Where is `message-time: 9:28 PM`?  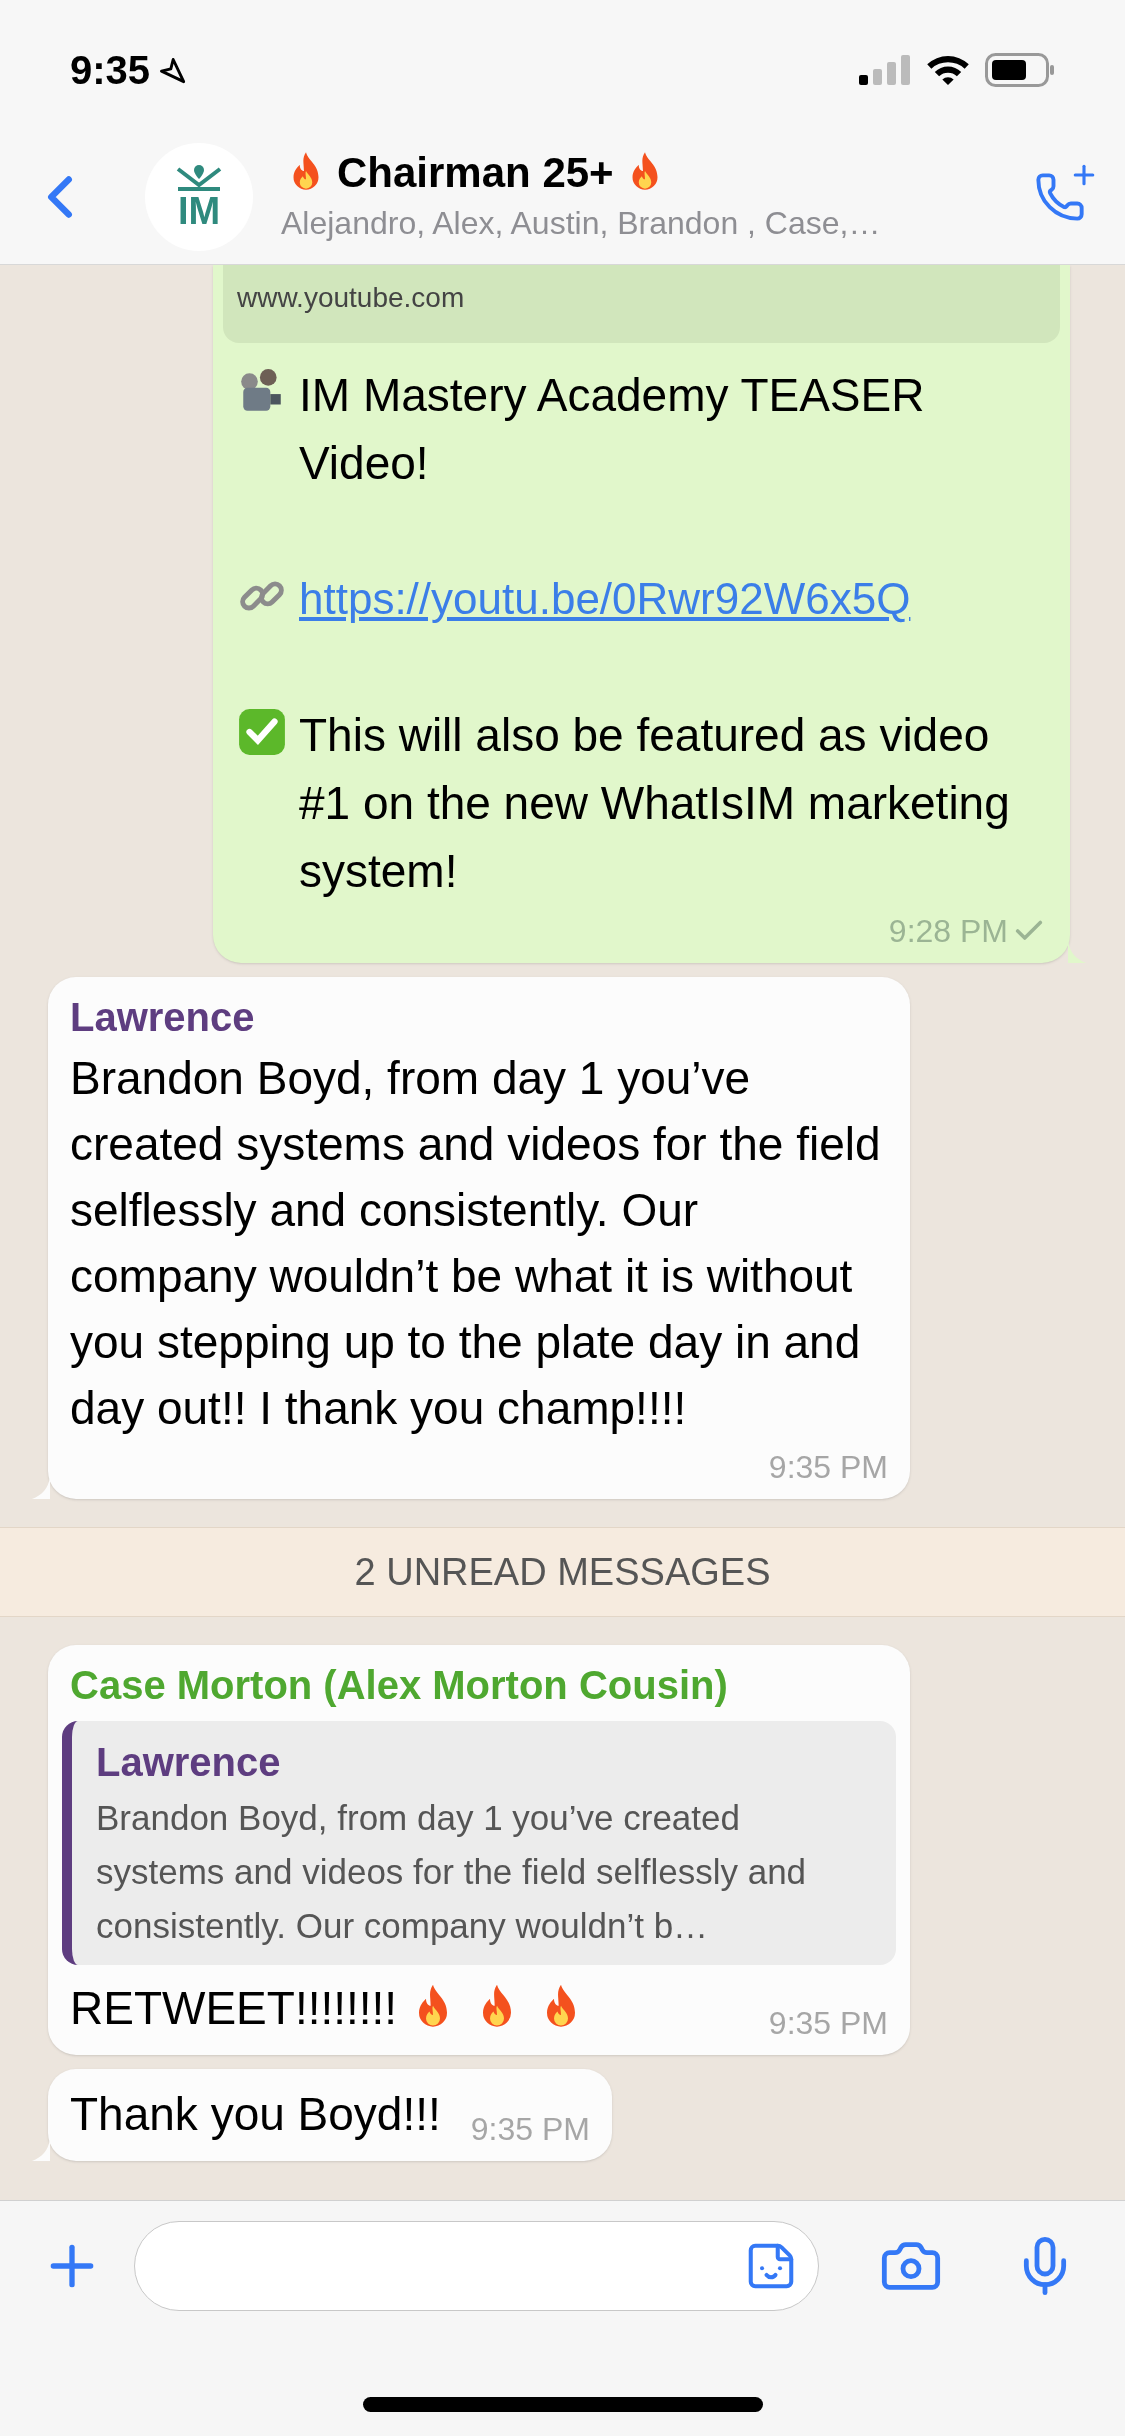 message-time: 9:28 PM is located at coordinates (948, 931).